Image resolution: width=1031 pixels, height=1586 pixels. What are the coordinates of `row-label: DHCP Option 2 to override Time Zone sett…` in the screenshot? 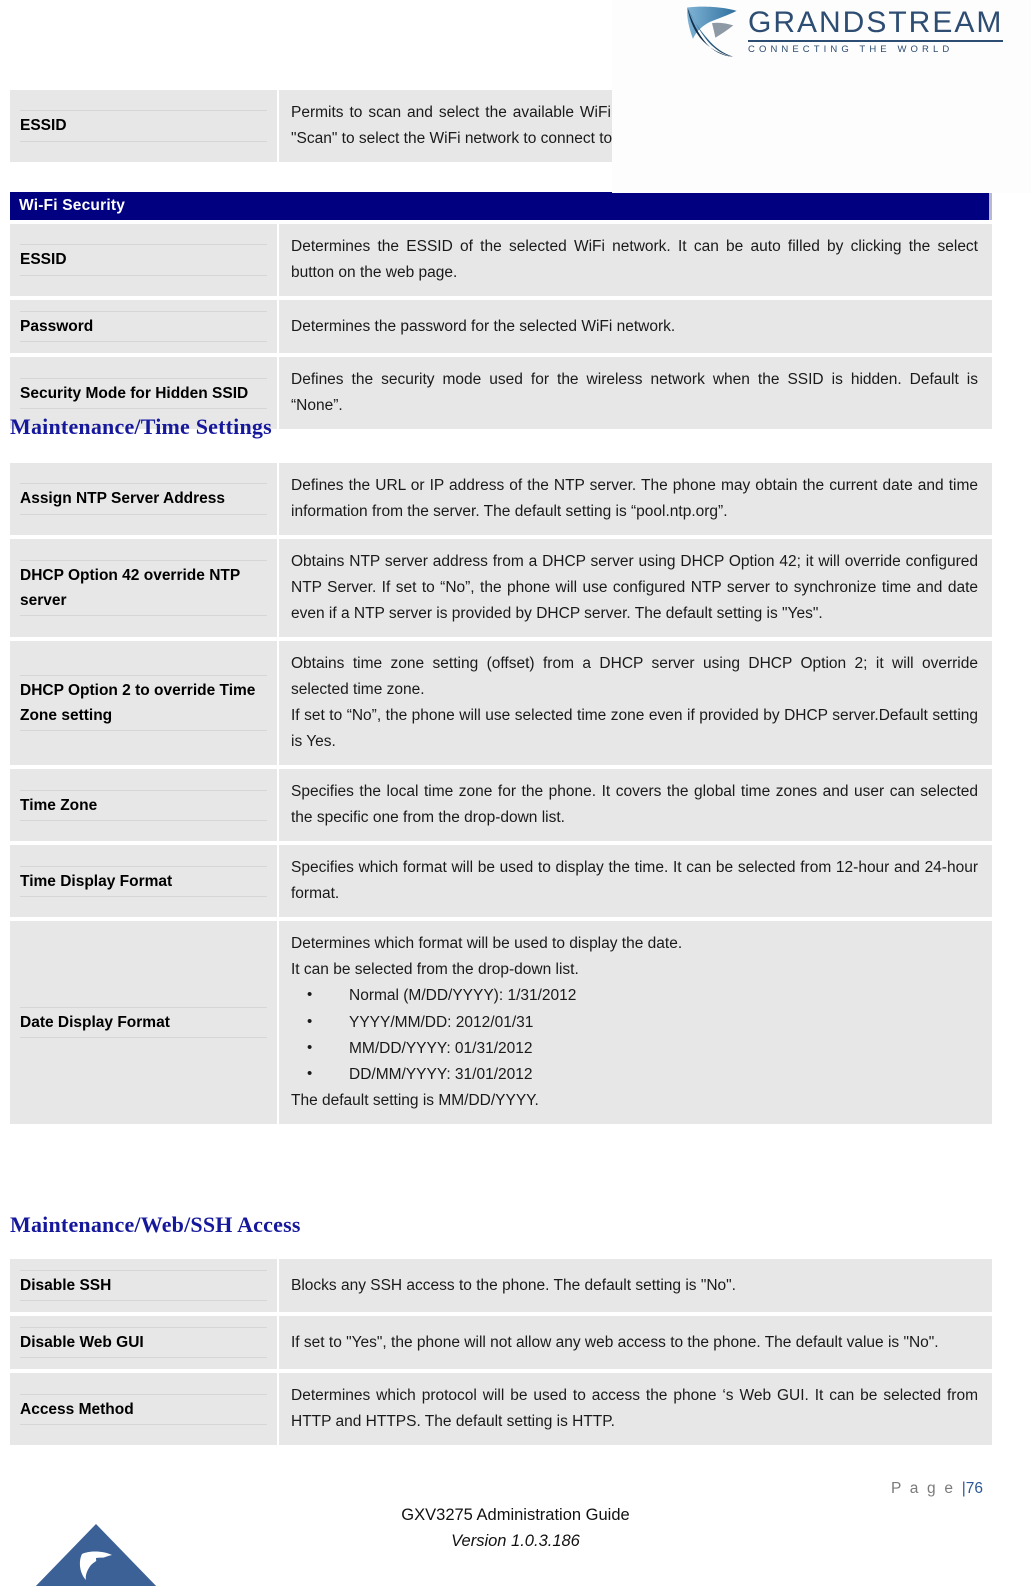 It's located at (143, 703).